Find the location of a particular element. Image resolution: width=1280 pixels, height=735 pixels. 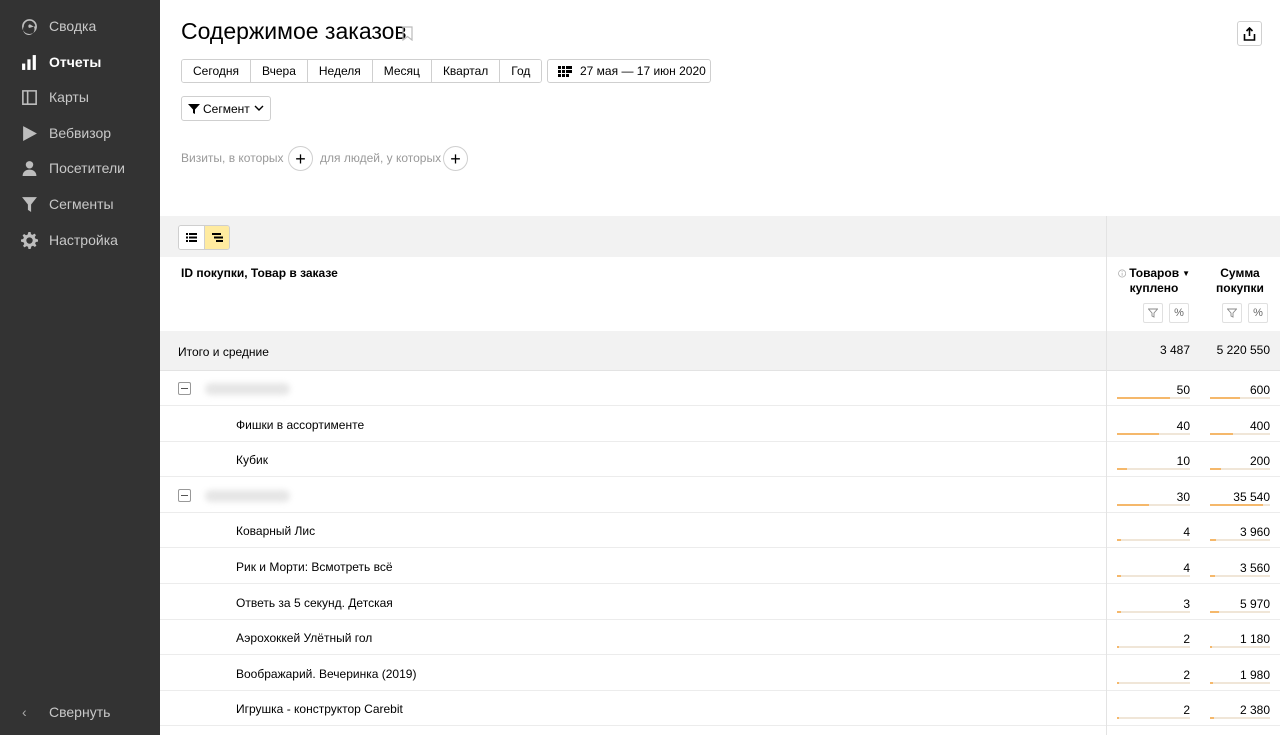

view-mode-toggle is located at coordinates (204, 237).